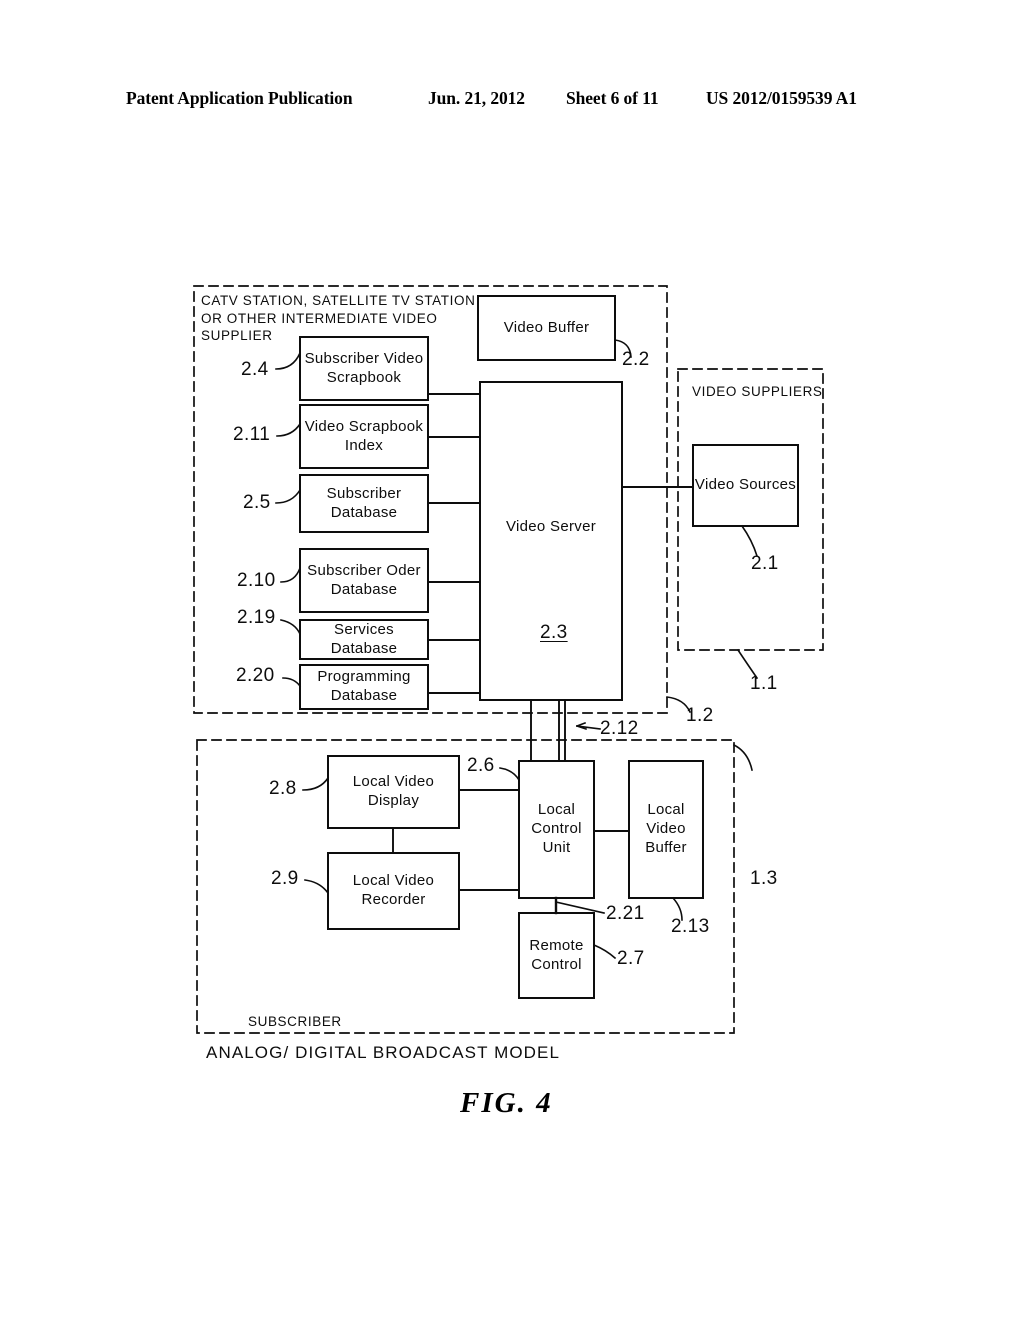 The width and height of the screenshot is (1024, 1320). I want to click on block-services-database, so click(364, 639).